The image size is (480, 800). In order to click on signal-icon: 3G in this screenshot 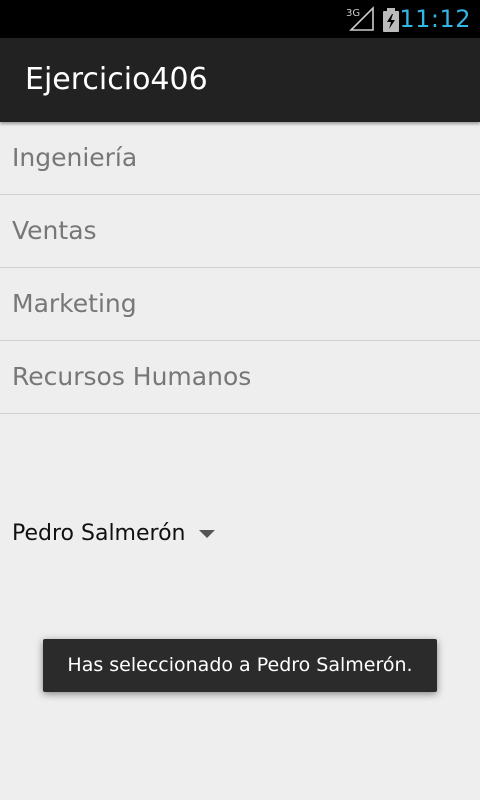, I will do `click(360, 18)`.